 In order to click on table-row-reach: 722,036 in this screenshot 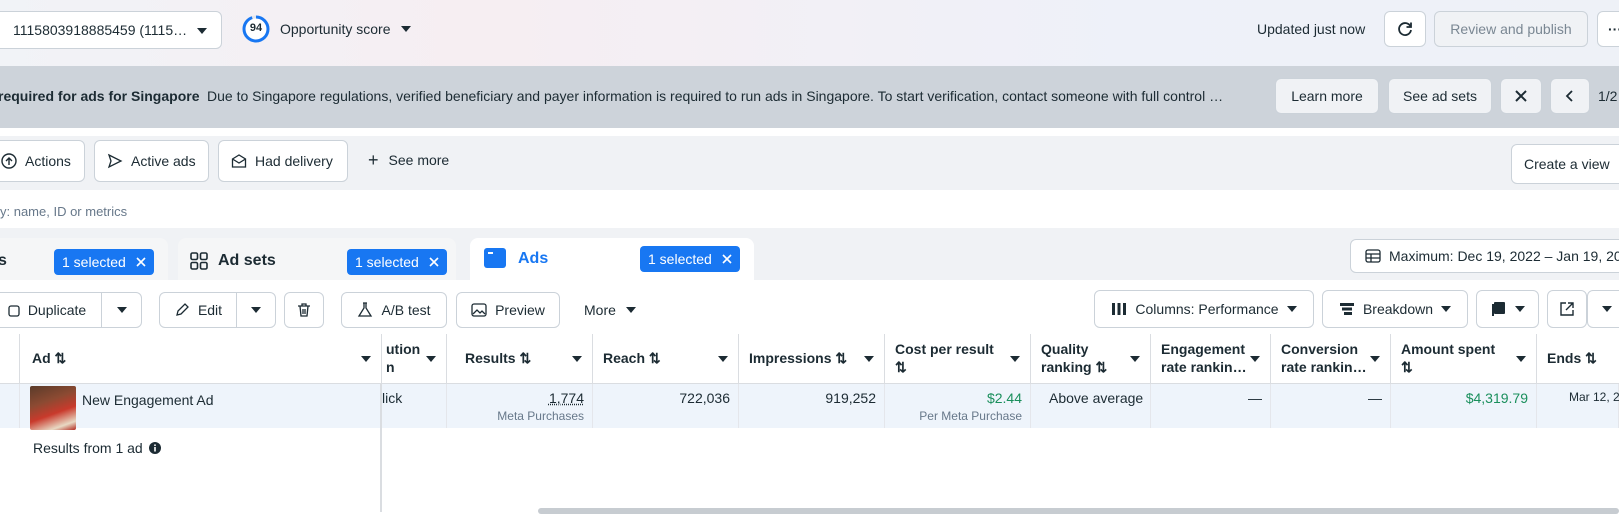, I will do `click(666, 406)`.